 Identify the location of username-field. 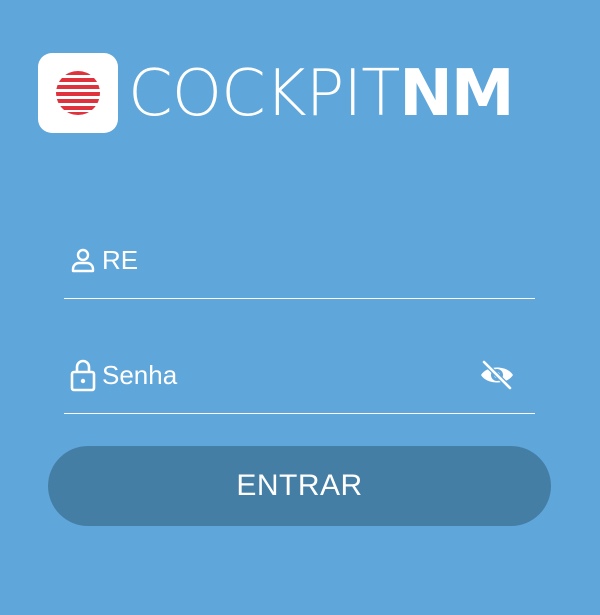
(299, 260).